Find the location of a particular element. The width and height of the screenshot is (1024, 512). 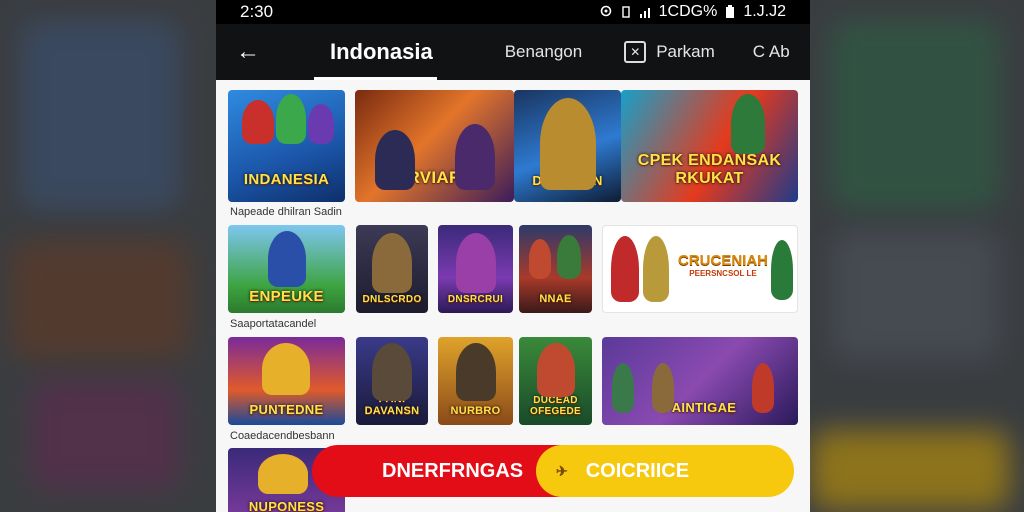

status-icons: 1CDG% 1.J.J2 is located at coordinates (692, 12).